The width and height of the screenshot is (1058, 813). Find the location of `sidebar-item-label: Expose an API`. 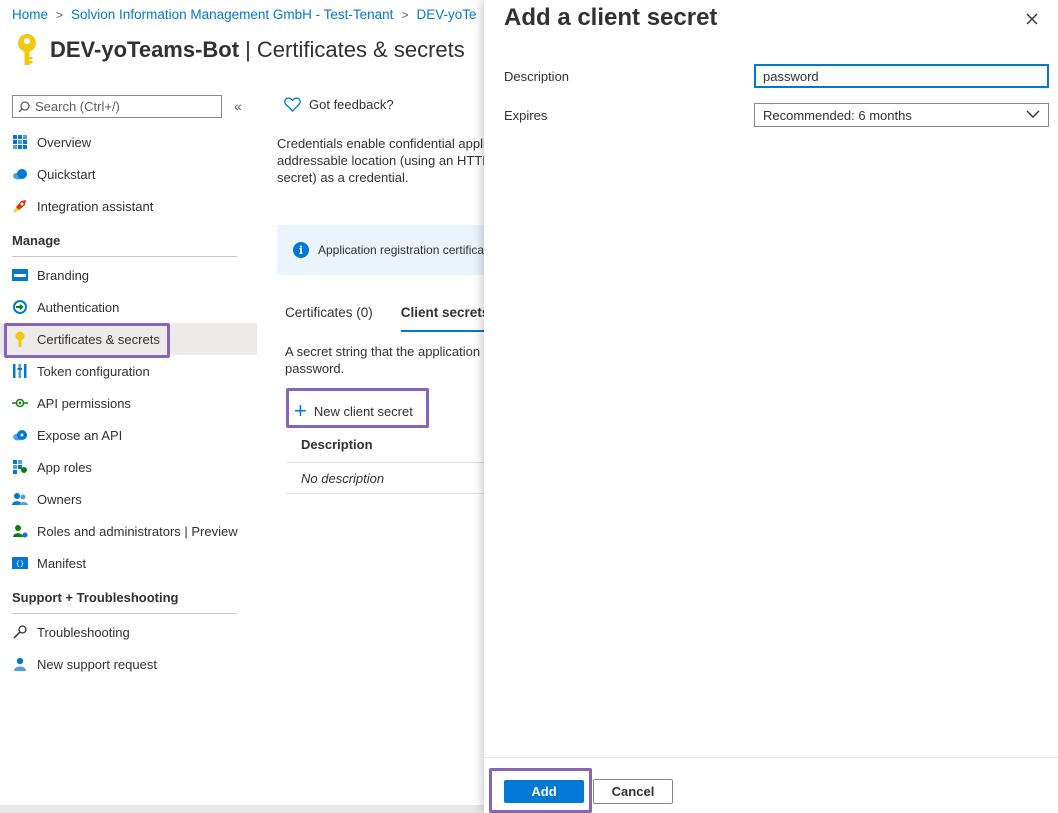

sidebar-item-label: Expose an API is located at coordinates (80, 435).